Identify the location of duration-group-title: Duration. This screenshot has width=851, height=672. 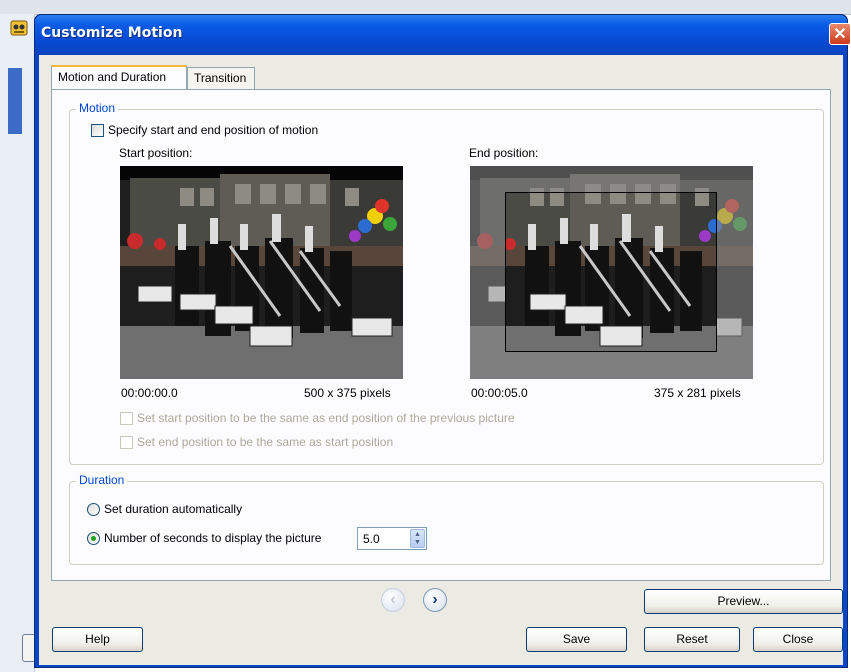
(102, 480).